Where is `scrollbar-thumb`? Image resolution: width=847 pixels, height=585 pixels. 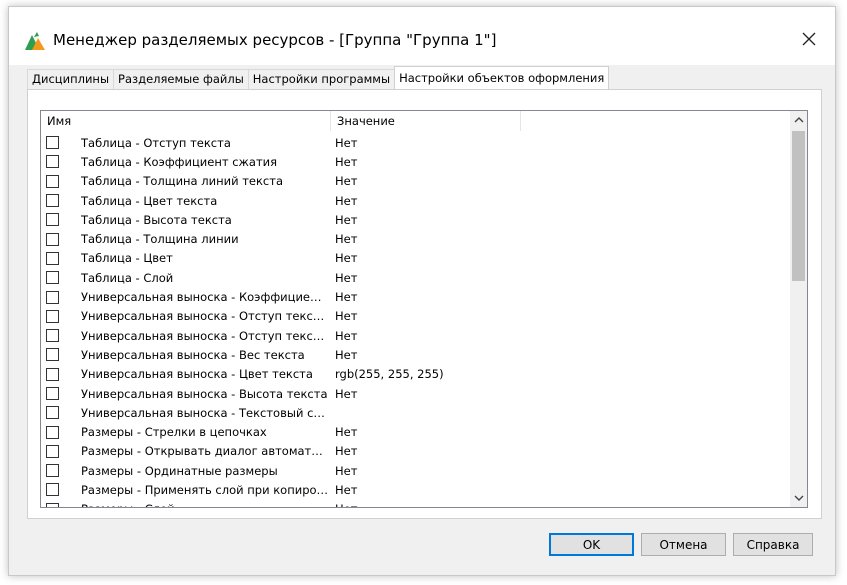
scrollbar-thumb is located at coordinates (798, 206).